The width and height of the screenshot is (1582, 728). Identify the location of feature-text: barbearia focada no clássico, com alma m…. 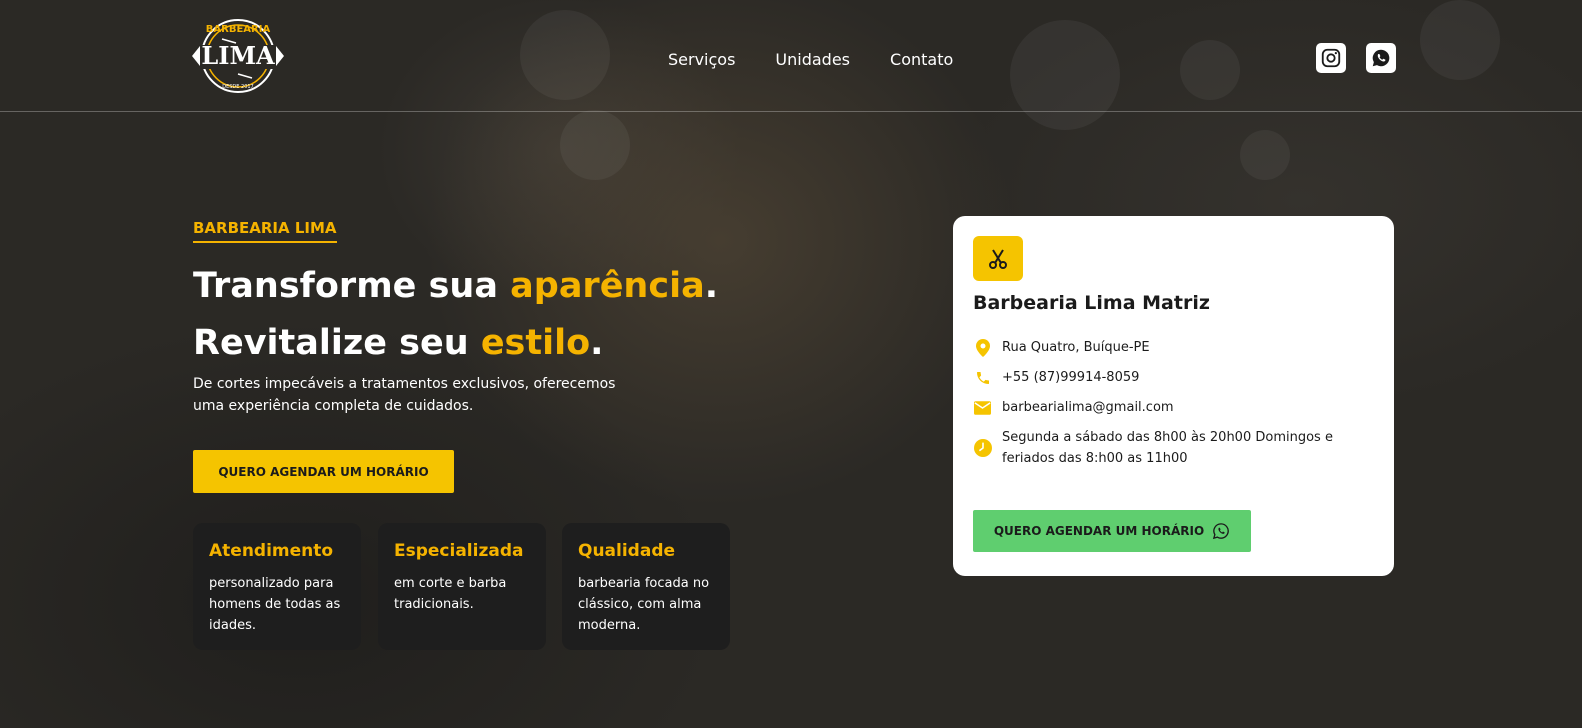
(644, 604).